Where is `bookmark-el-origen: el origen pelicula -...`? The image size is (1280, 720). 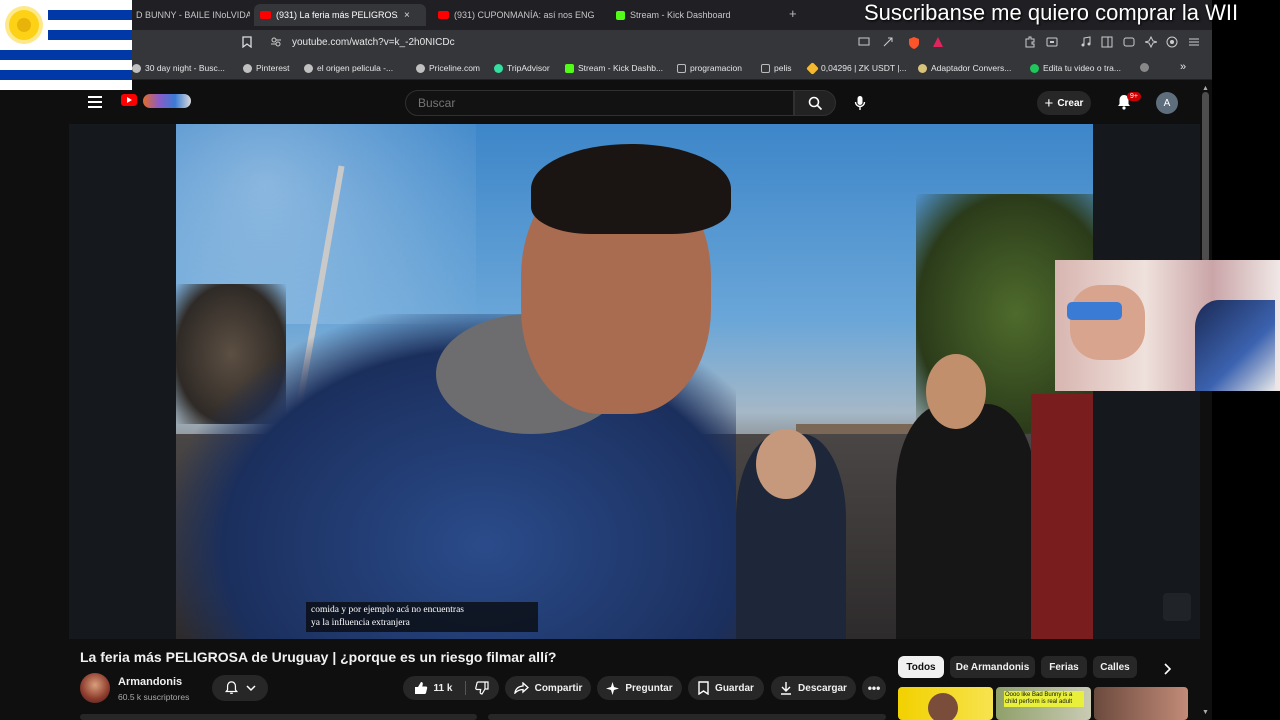 bookmark-el-origen: el origen pelicula -... is located at coordinates (348, 68).